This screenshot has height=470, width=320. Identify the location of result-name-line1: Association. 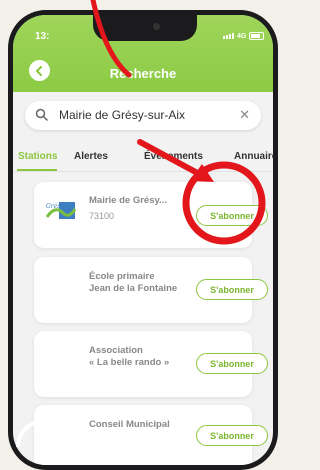
(116, 350).